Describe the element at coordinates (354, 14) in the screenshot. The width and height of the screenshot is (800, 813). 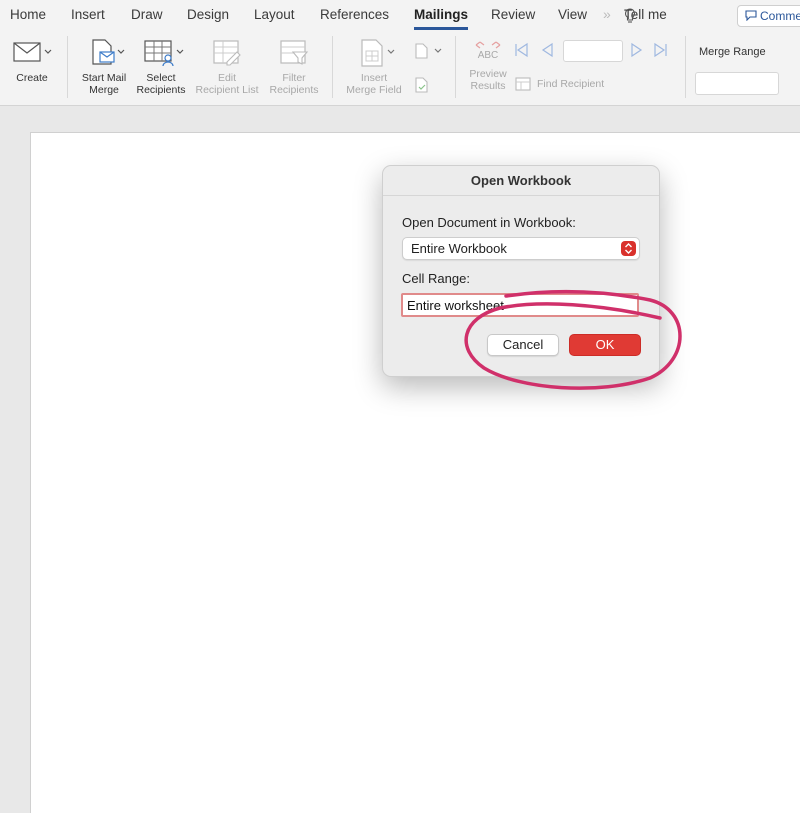
I see `tab-references: References` at that location.